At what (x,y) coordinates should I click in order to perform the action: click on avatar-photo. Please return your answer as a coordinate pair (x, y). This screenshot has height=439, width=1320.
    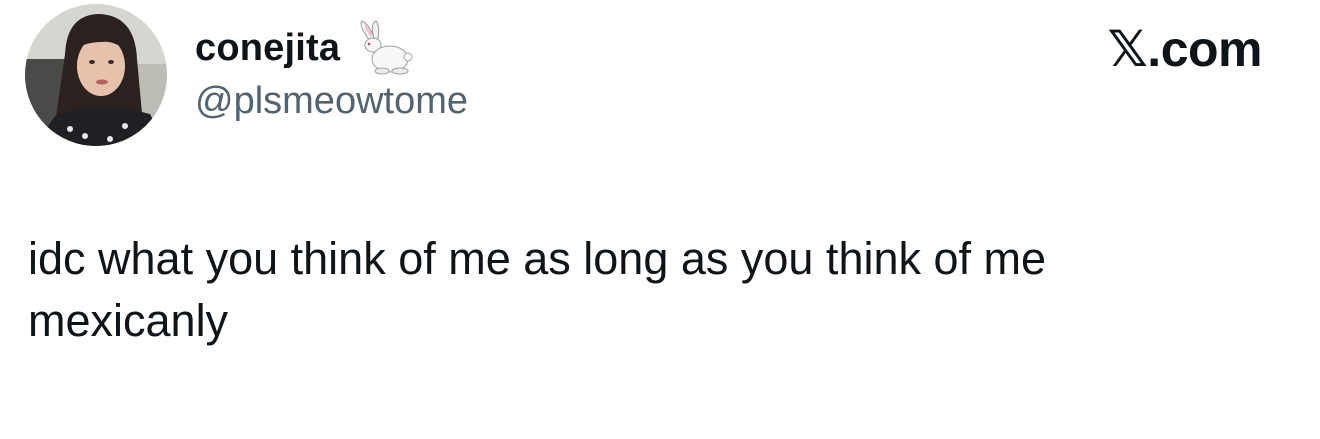
    Looking at the image, I should click on (96, 75).